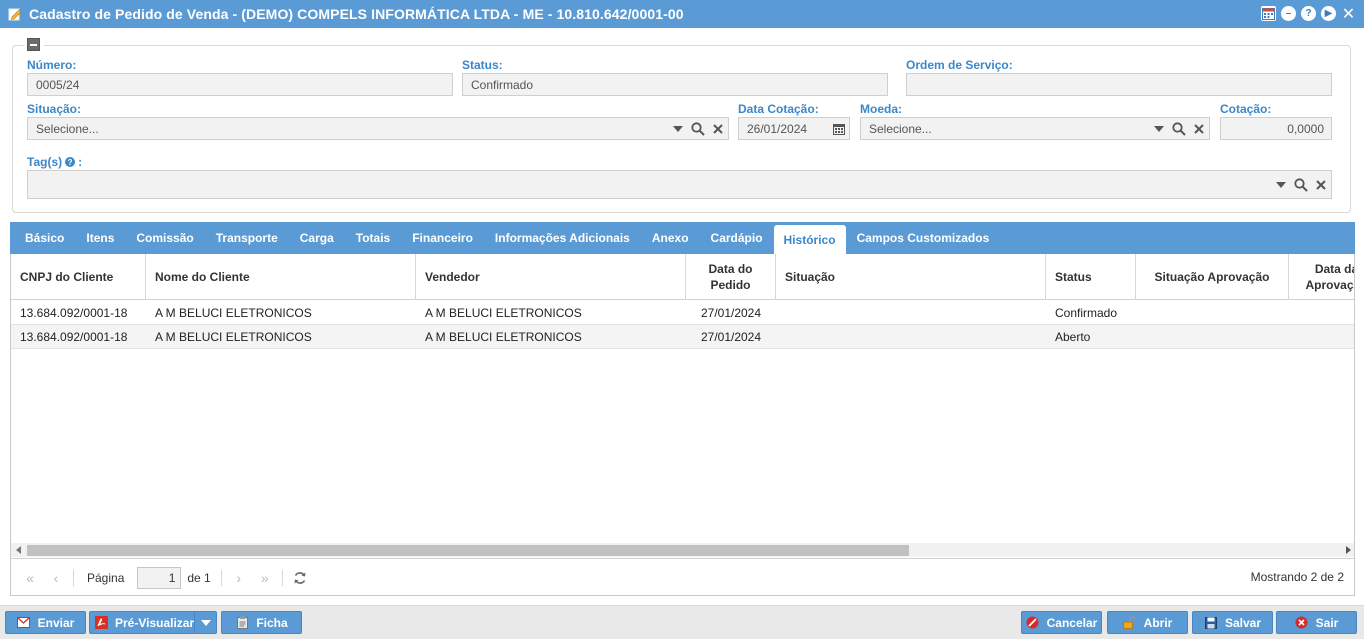  Describe the element at coordinates (56, 578) in the screenshot. I see `previous-page-icon: ‹` at that location.